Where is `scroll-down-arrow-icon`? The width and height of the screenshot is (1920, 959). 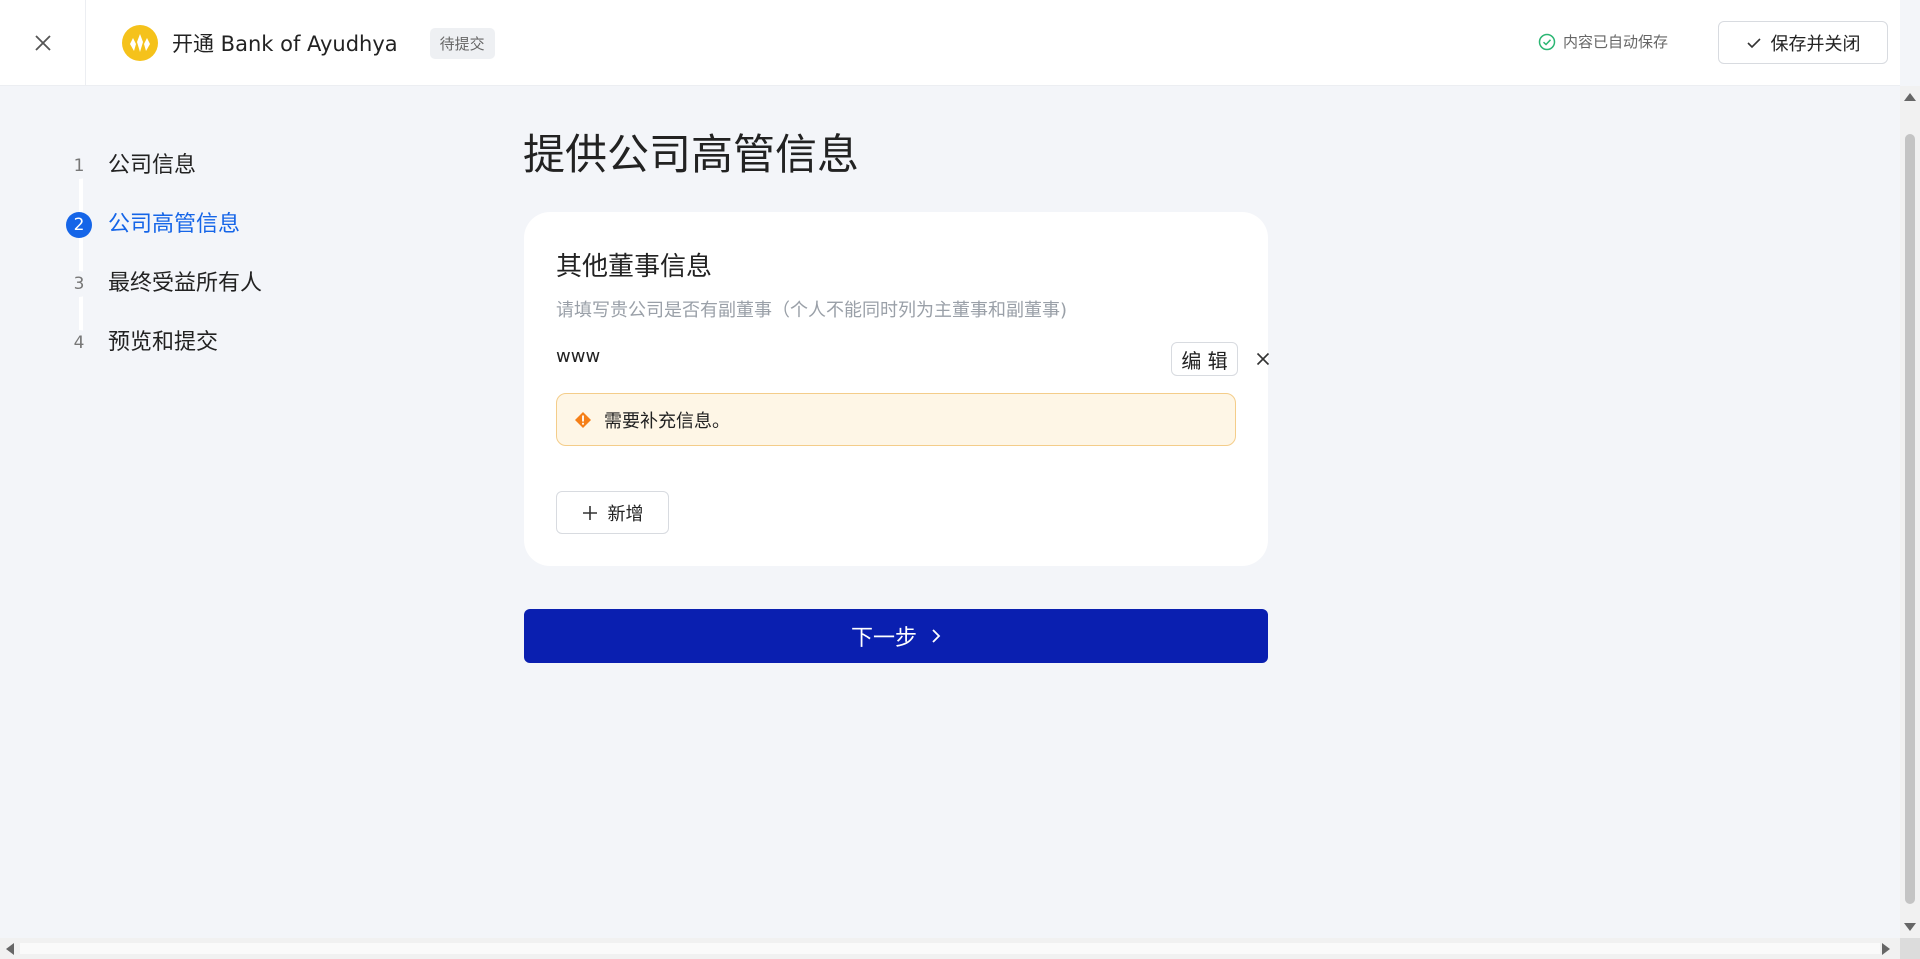 scroll-down-arrow-icon is located at coordinates (1910, 927).